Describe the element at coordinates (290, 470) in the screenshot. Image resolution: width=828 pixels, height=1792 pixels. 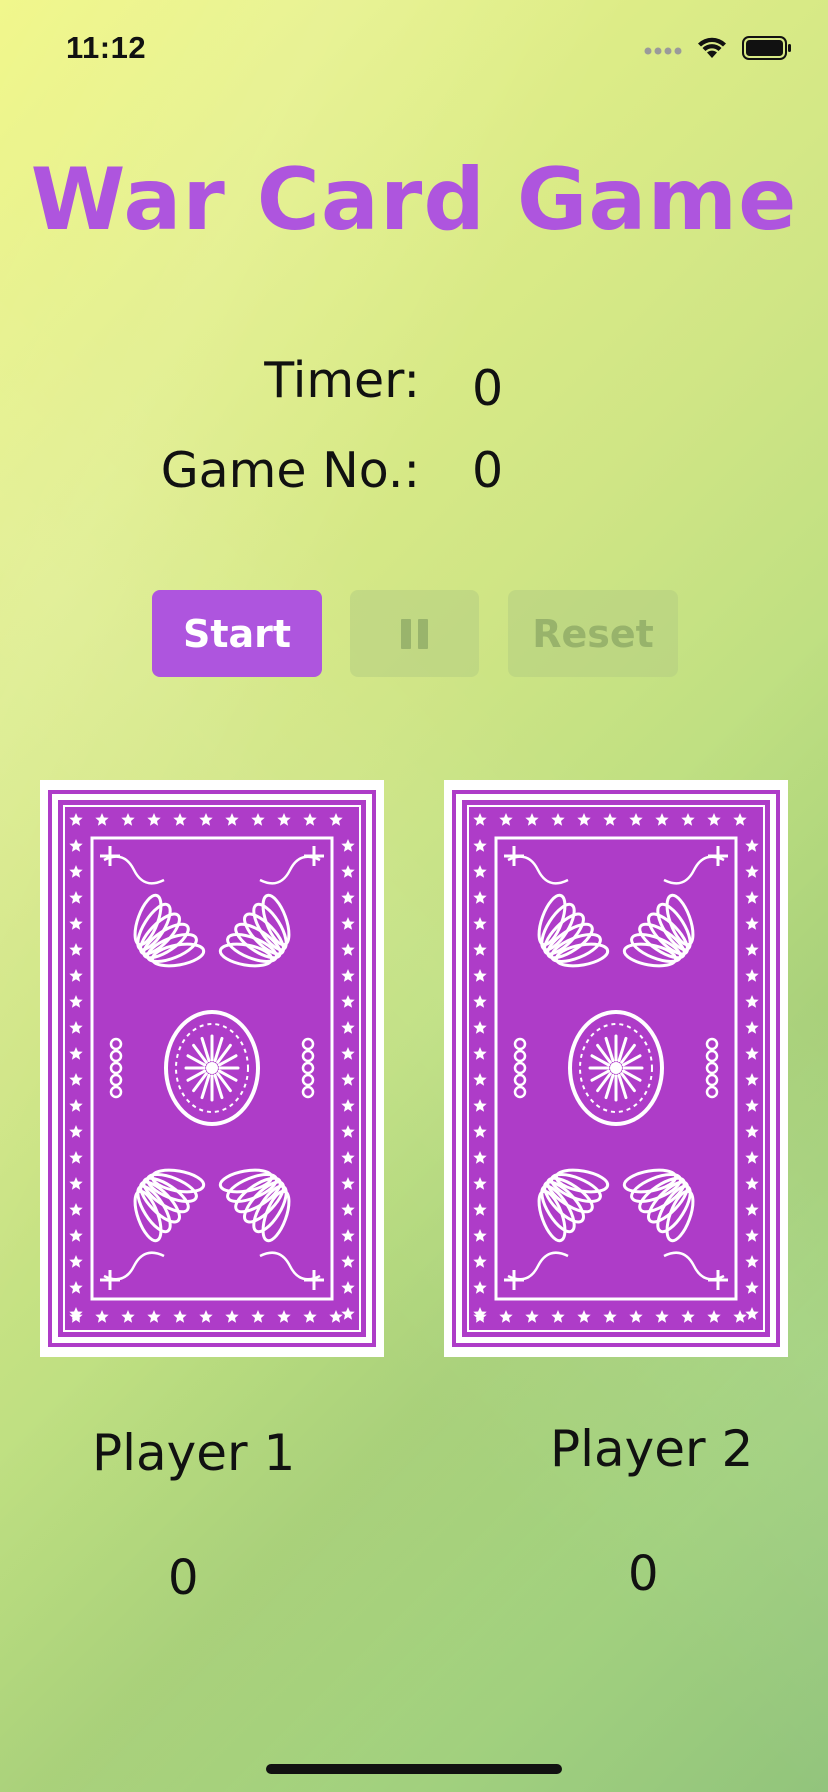
I see `game-number-label: Game No.:` at that location.